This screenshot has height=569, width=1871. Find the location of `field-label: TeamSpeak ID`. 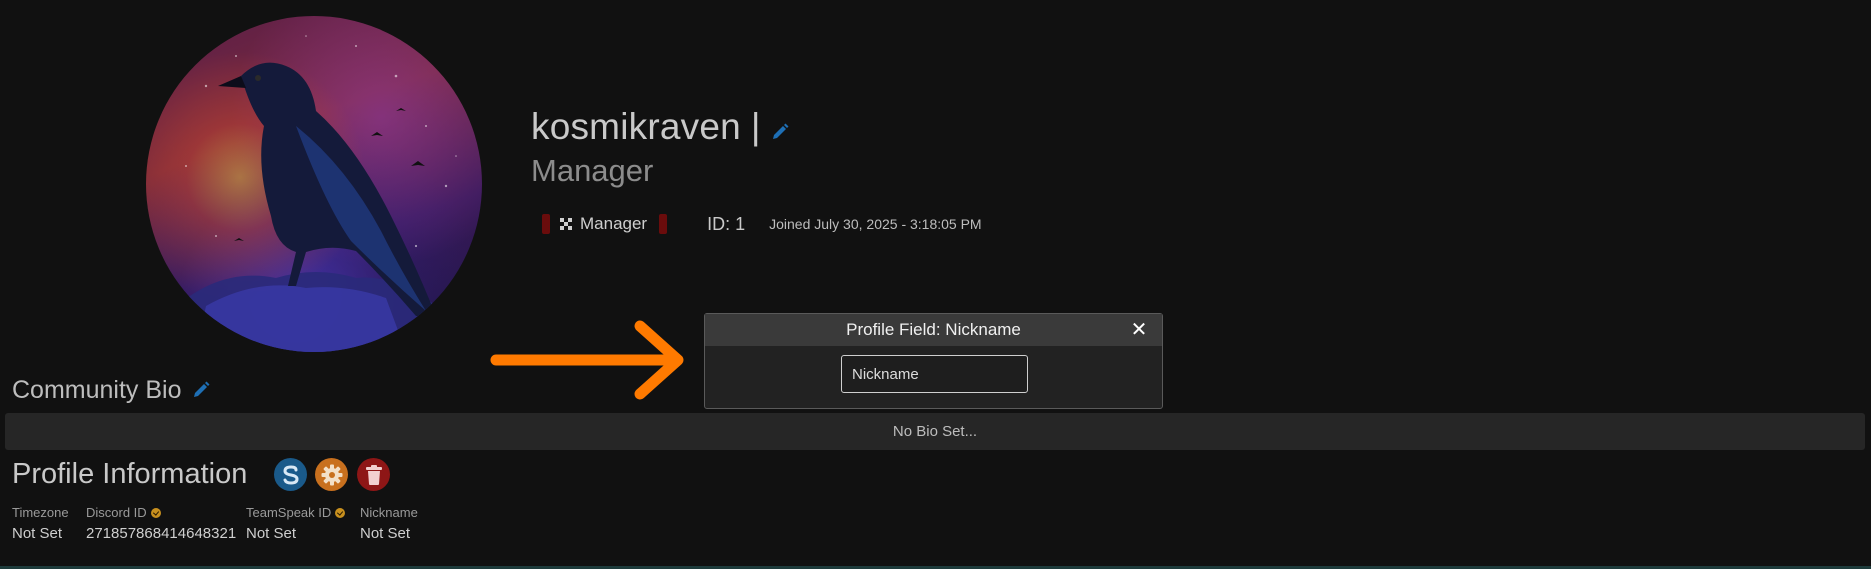

field-label: TeamSpeak ID is located at coordinates (289, 512).